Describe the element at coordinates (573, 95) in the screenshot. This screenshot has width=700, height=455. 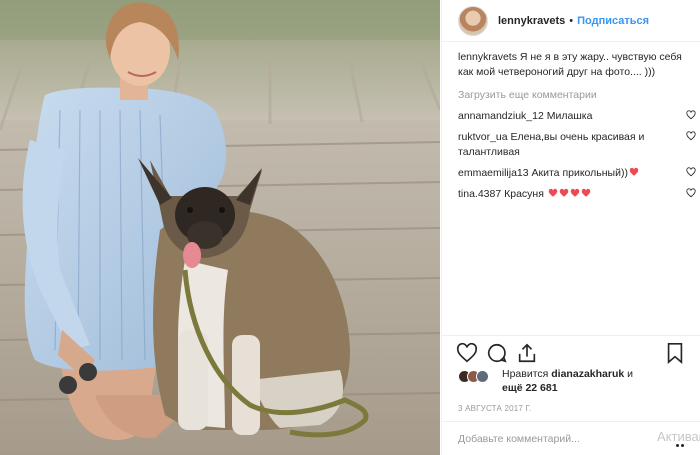
I see `load-more-comments-button: Загрузить еще комментарии` at that location.